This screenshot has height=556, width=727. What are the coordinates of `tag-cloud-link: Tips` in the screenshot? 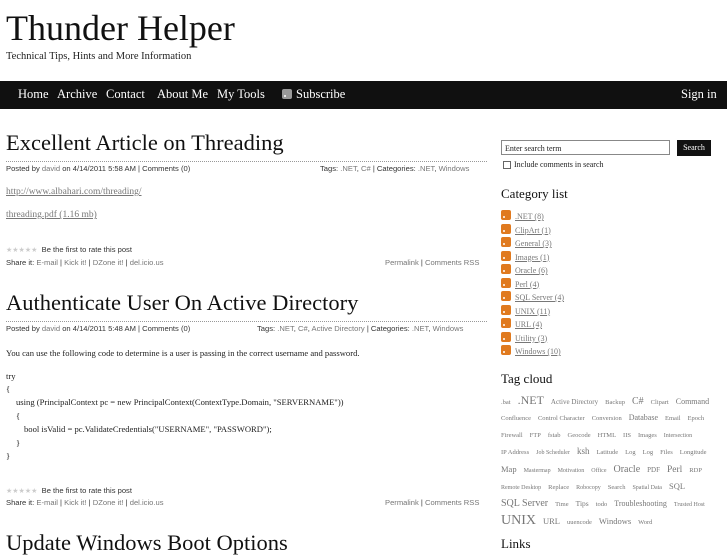 It's located at (582, 503).